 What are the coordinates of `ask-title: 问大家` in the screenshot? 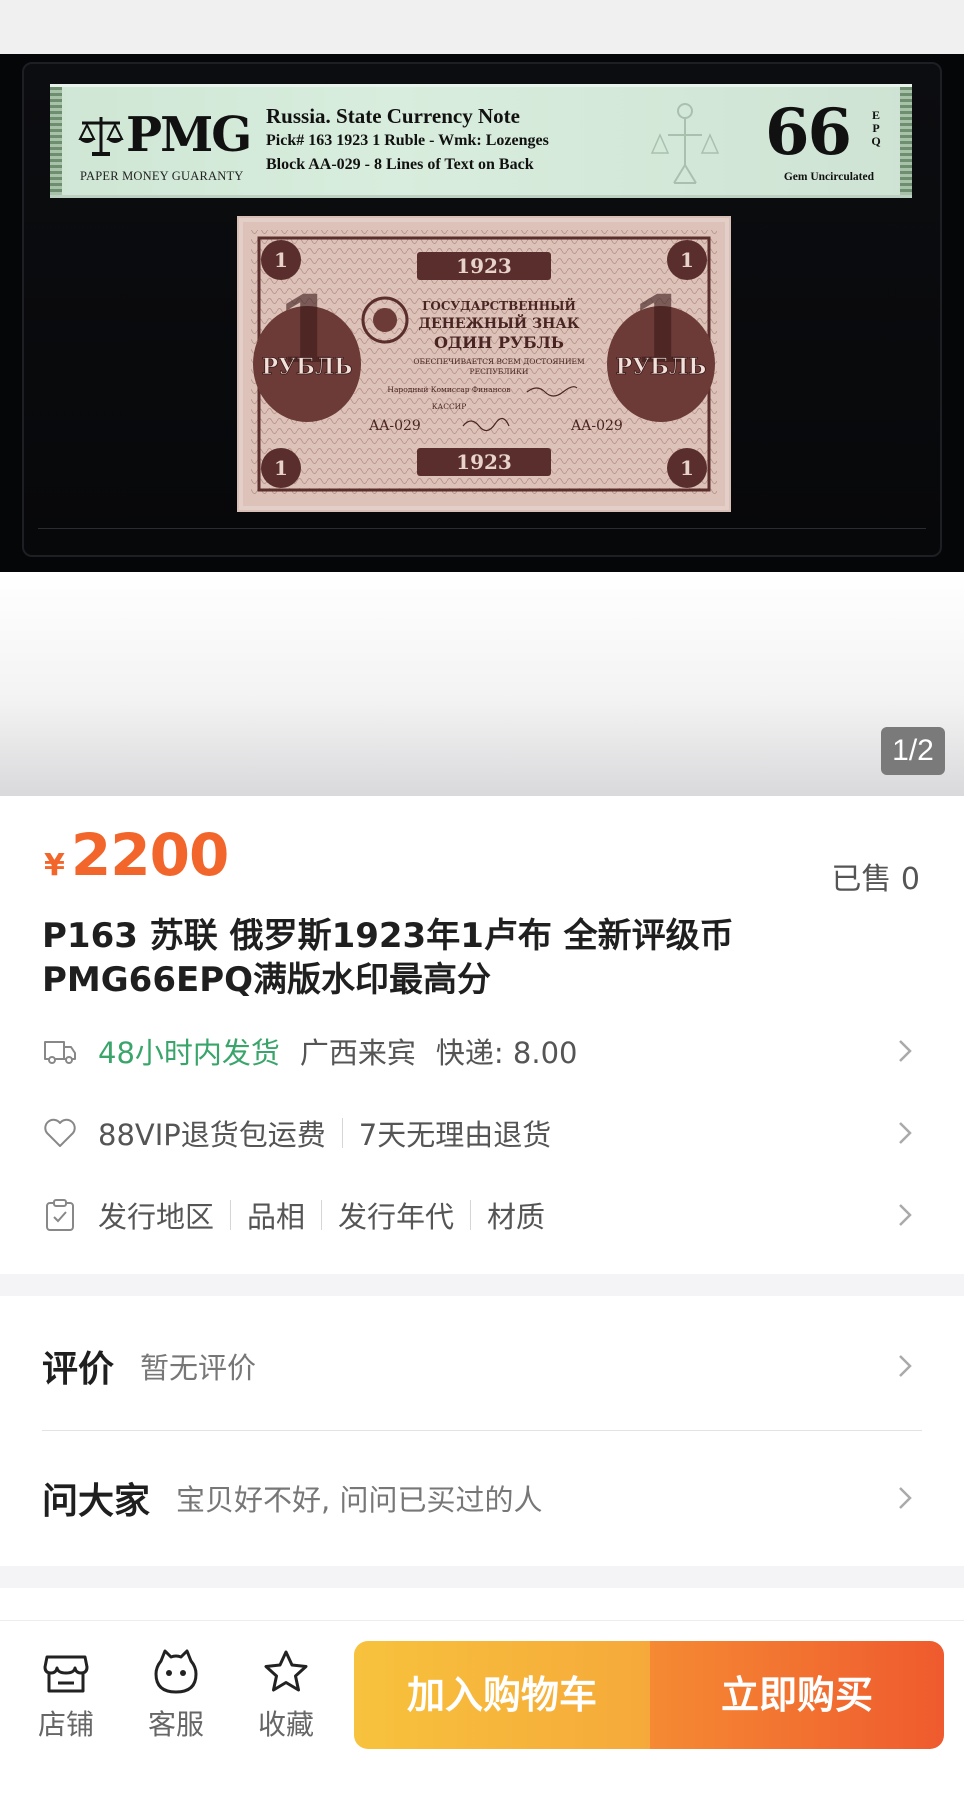 It's located at (96, 1501).